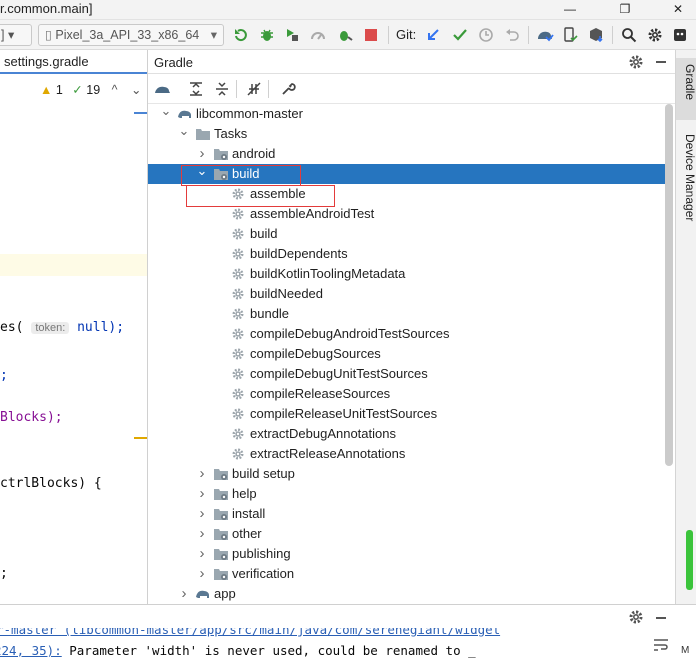 The height and width of the screenshot is (666, 696). What do you see at coordinates (512, 35) in the screenshot?
I see `rollback-icon` at bounding box center [512, 35].